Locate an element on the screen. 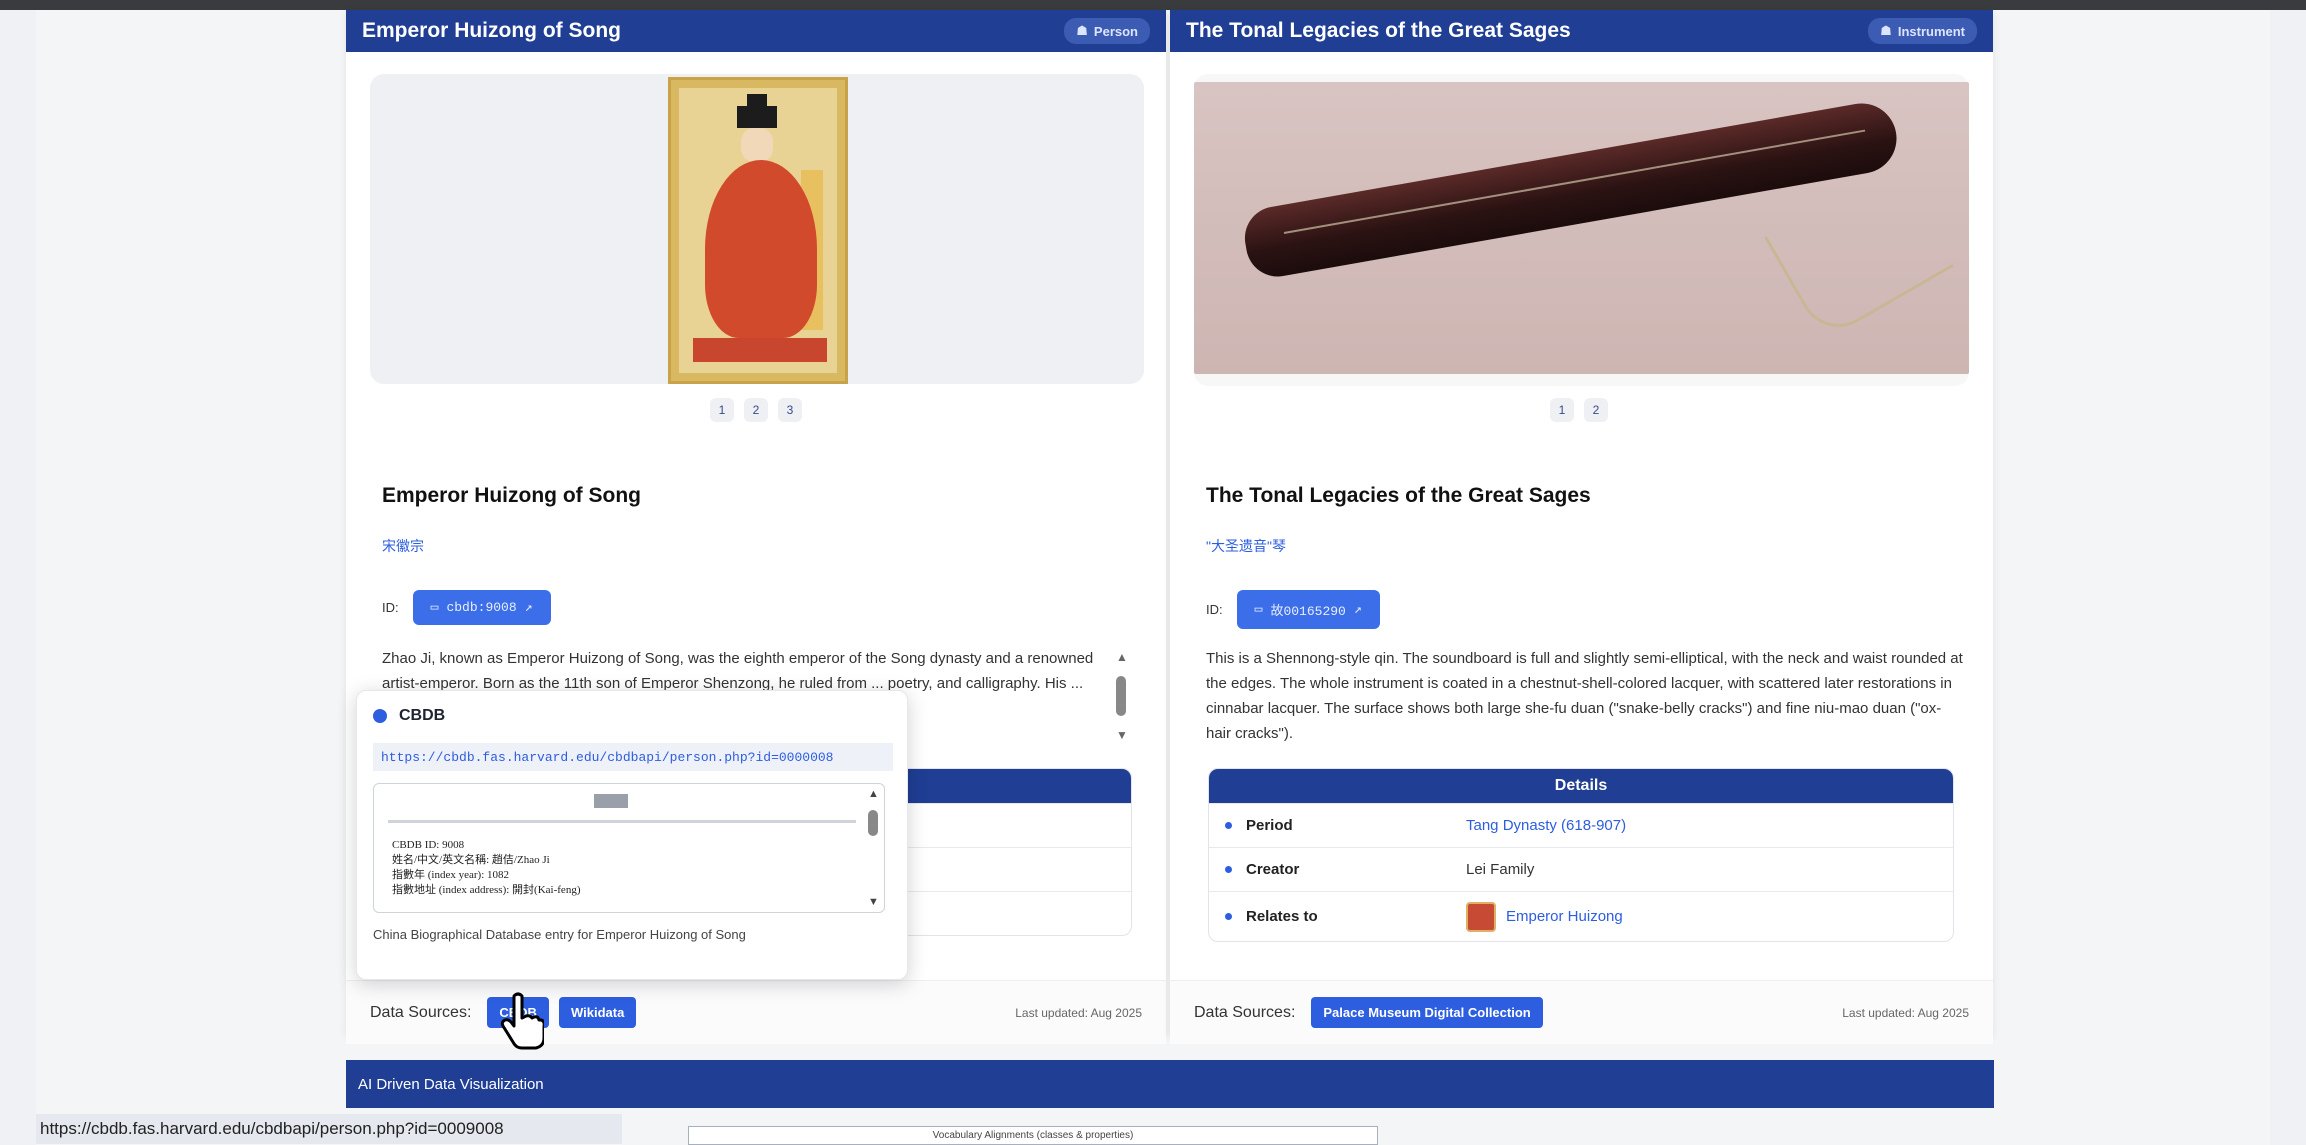 This screenshot has height=1145, width=2306. id-chip: ▭ cbdb:9008 ↗ is located at coordinates (481, 607).